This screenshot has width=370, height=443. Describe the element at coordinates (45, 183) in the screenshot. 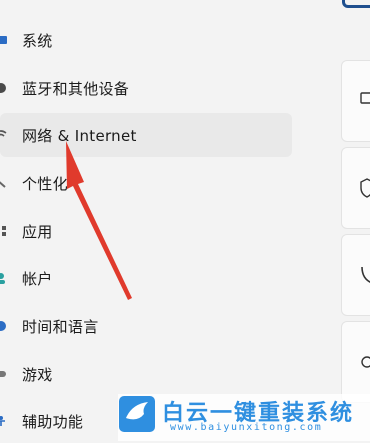

I see `sidebar-item-label: 个性化` at that location.